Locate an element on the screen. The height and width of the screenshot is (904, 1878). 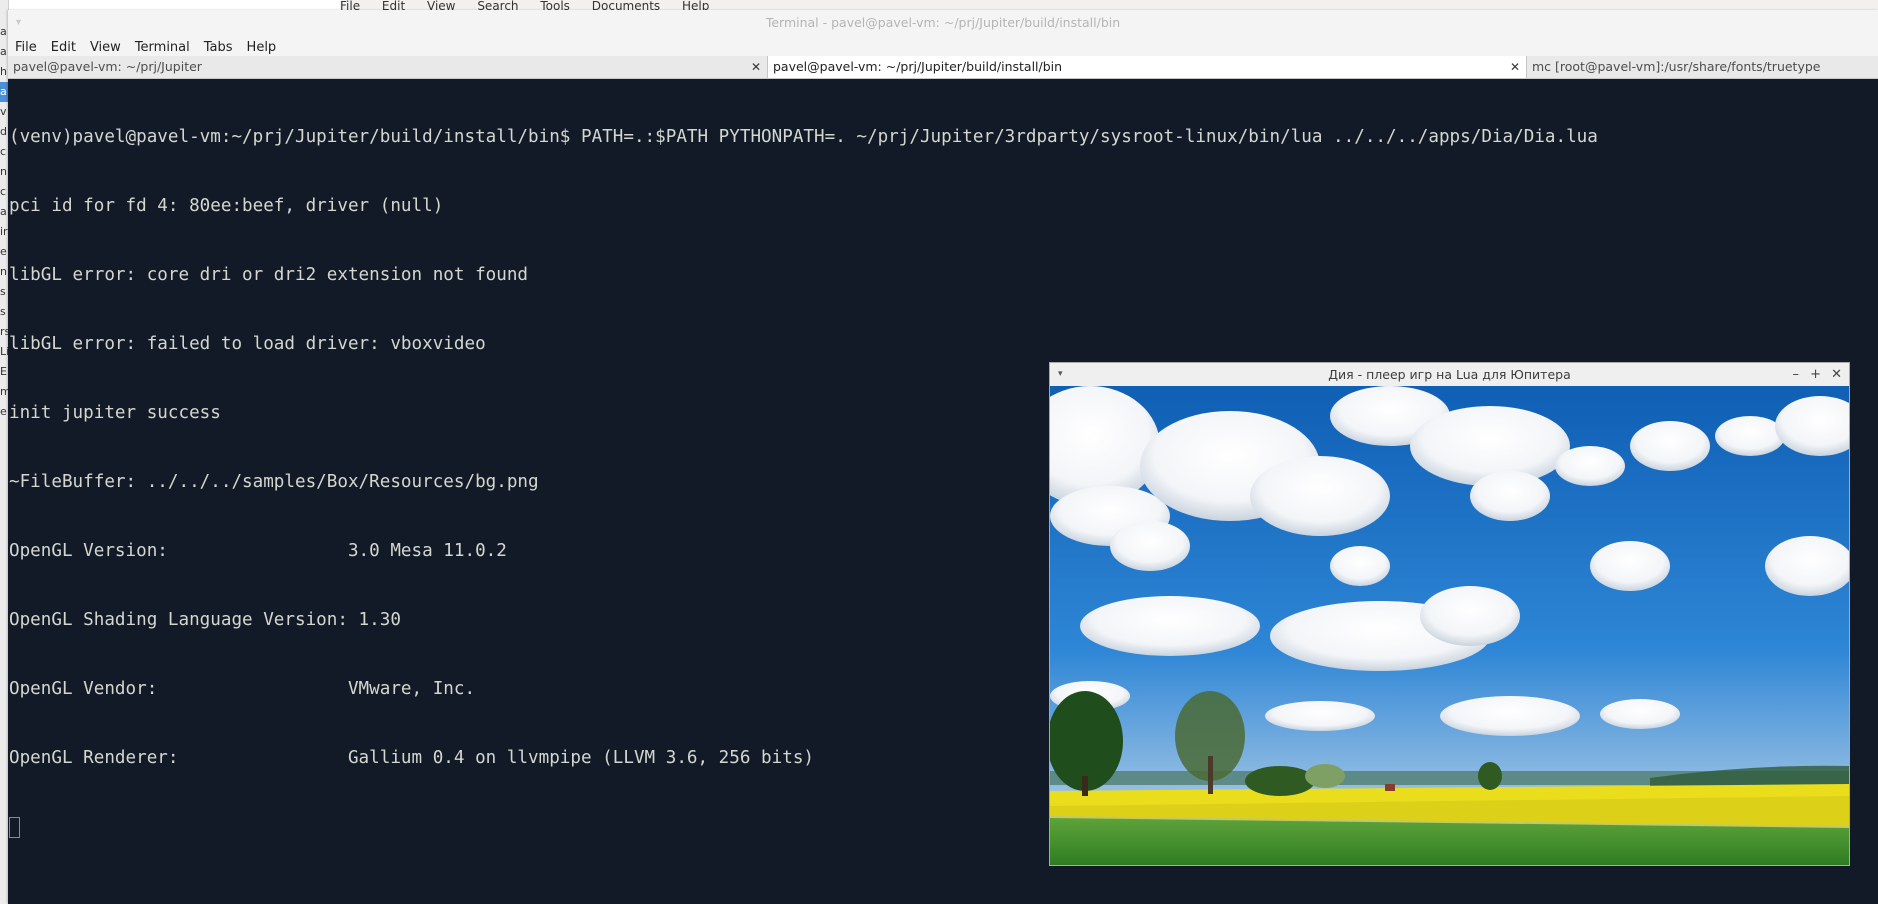
bg-sidebar-item: v is located at coordinates (4, 112).